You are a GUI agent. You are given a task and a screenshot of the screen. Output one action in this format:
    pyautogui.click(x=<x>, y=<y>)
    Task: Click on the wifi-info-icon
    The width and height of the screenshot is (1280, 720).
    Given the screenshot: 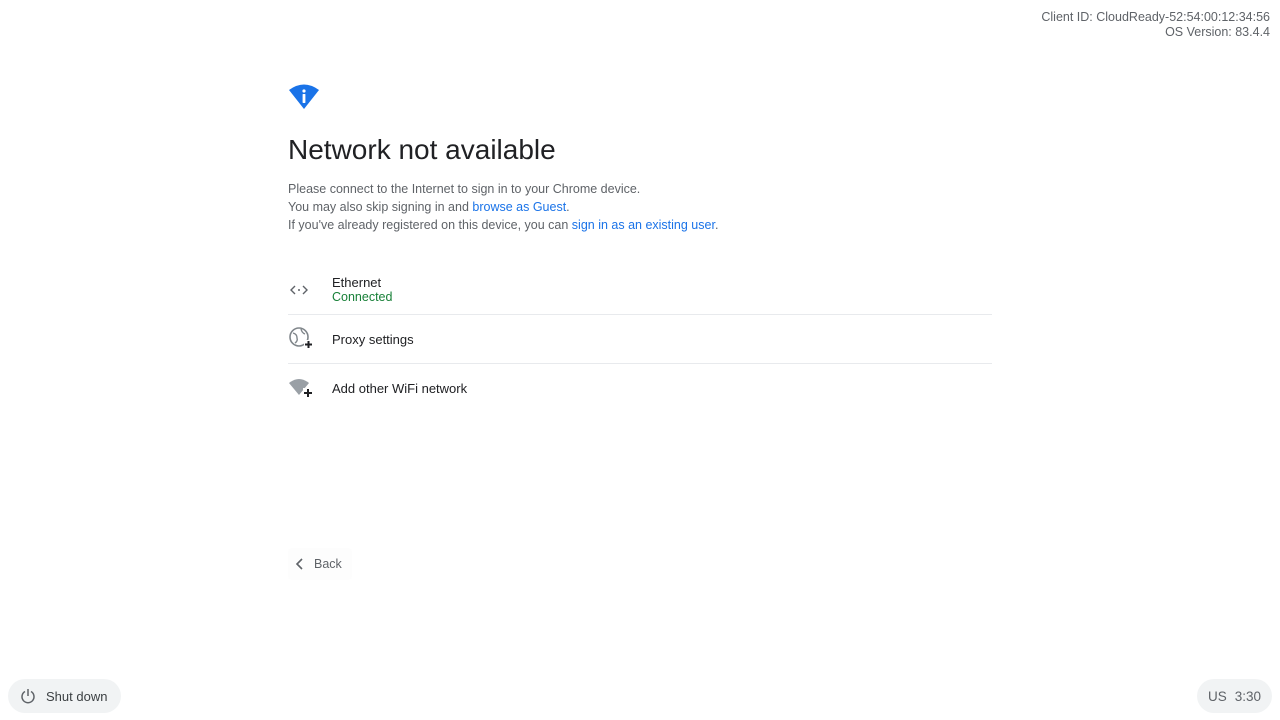 What is the action you would take?
    pyautogui.click(x=304, y=96)
    